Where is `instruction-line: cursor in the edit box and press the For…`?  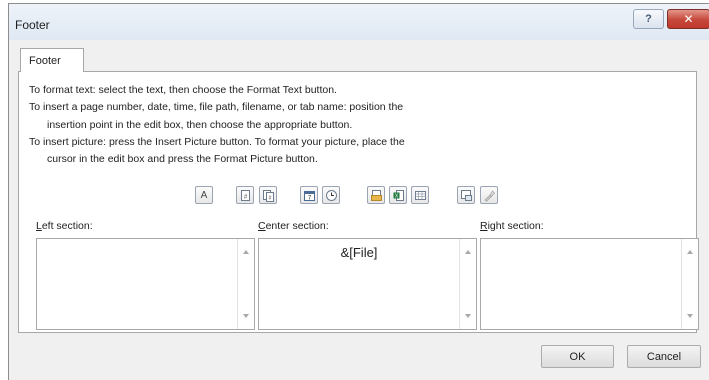
instruction-line: cursor in the edit box and press the For… is located at coordinates (182, 159).